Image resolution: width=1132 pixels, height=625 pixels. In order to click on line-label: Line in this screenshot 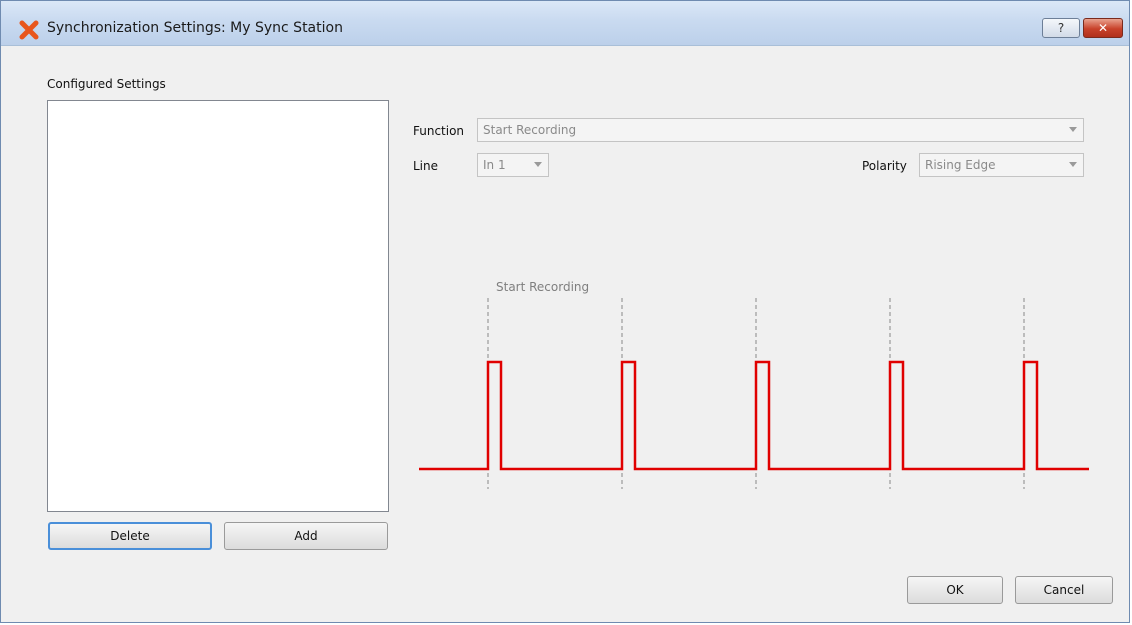, I will do `click(426, 166)`.